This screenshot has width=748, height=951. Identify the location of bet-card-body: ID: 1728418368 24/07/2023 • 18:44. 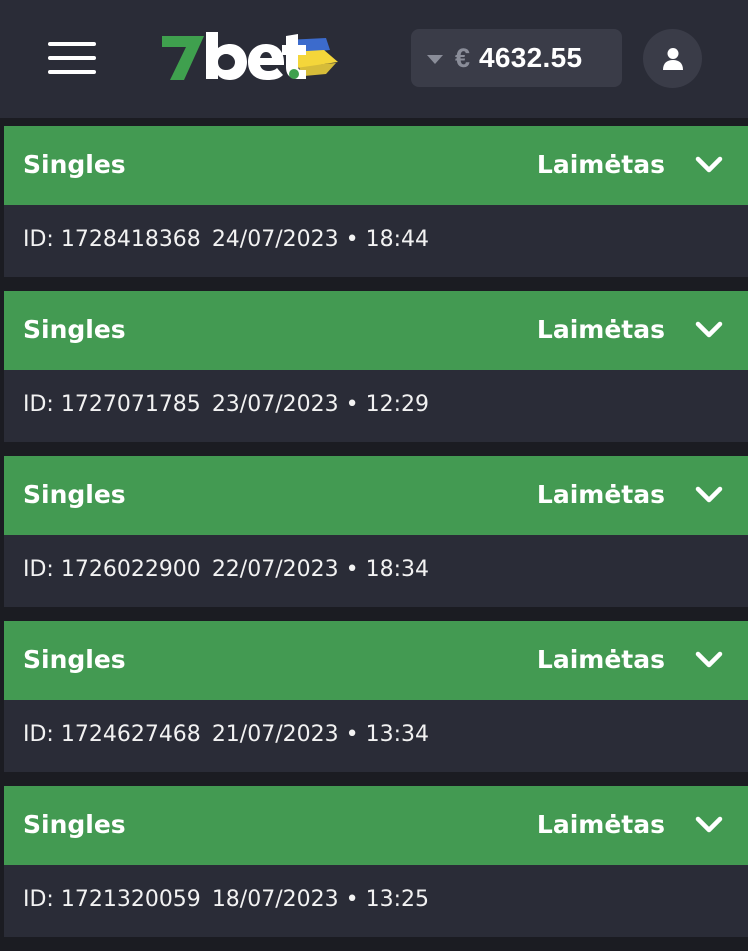
(376, 241).